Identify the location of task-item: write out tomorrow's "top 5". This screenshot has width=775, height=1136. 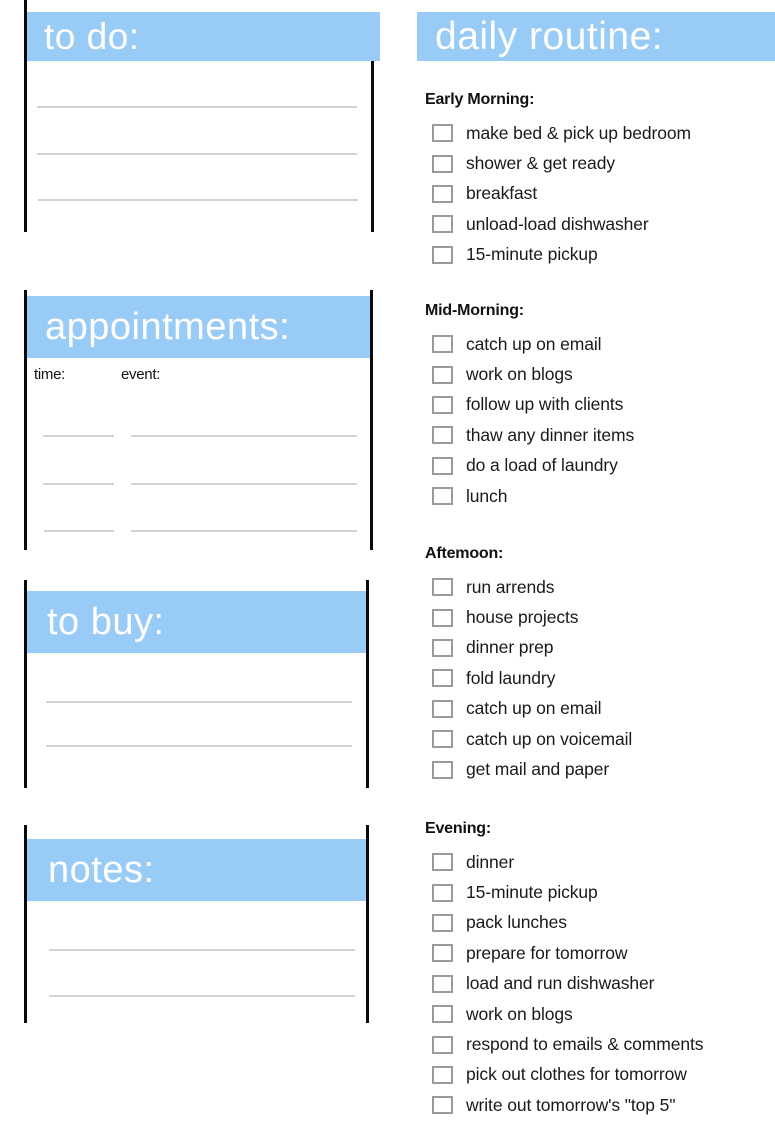
(600, 1105).